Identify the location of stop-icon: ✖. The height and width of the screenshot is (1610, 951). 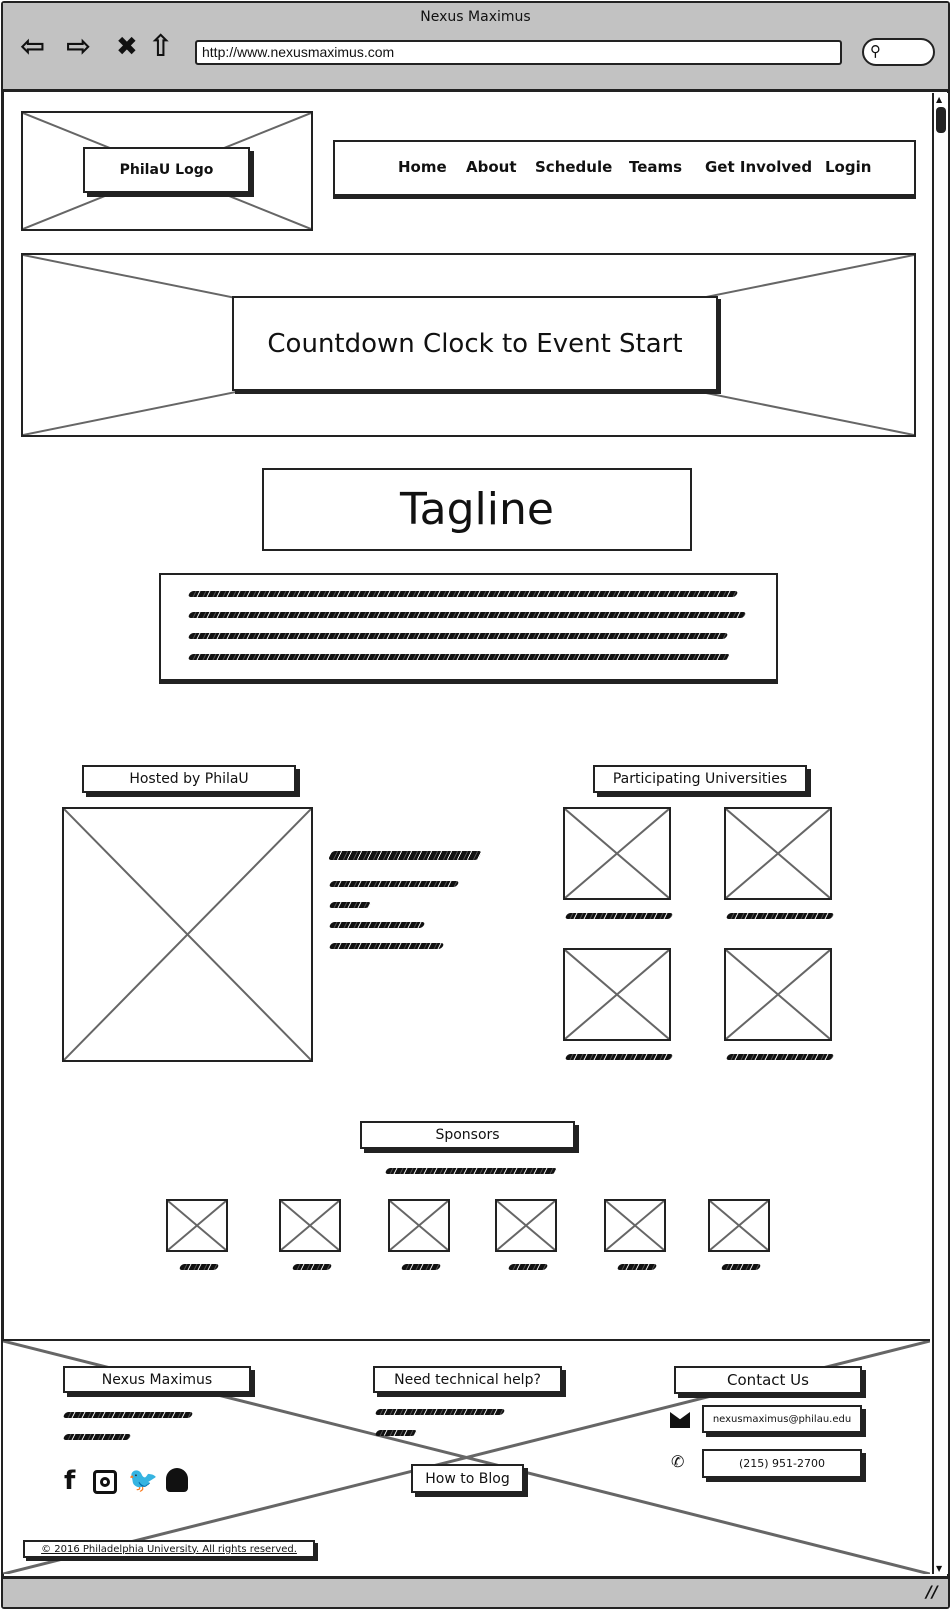
(127, 47).